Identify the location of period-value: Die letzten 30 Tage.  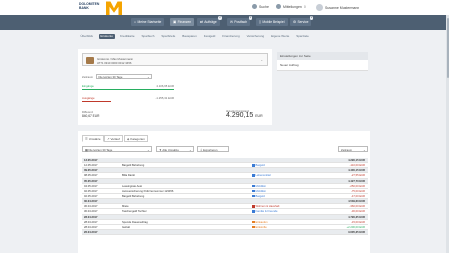
(110, 77).